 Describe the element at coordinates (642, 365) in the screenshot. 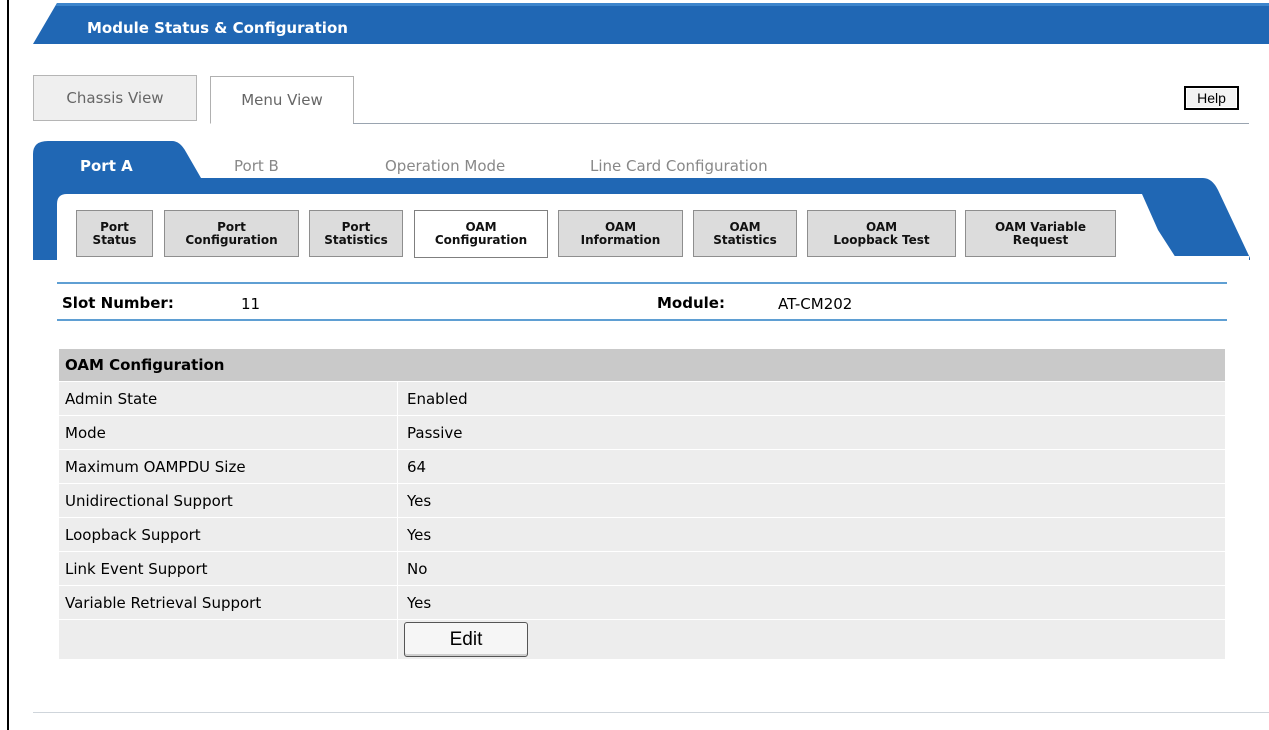

I see `oam-configuration-heading: OAM Configuration` at that location.